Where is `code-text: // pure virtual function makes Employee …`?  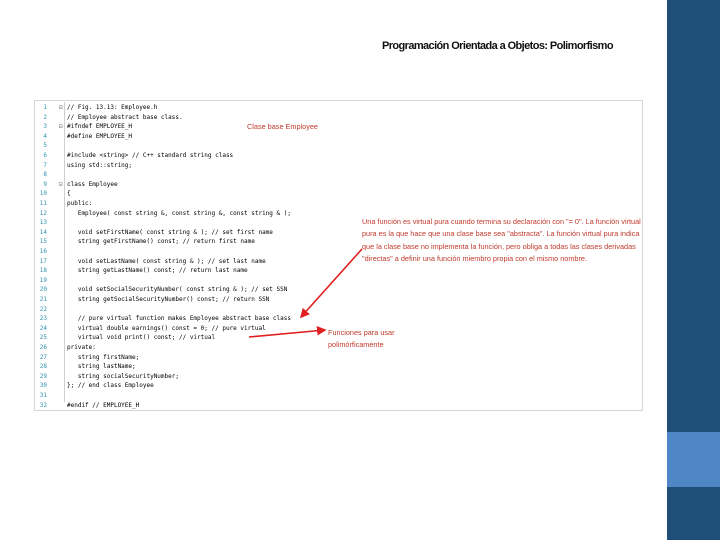 code-text: // pure virtual function makes Employee … is located at coordinates (179, 319).